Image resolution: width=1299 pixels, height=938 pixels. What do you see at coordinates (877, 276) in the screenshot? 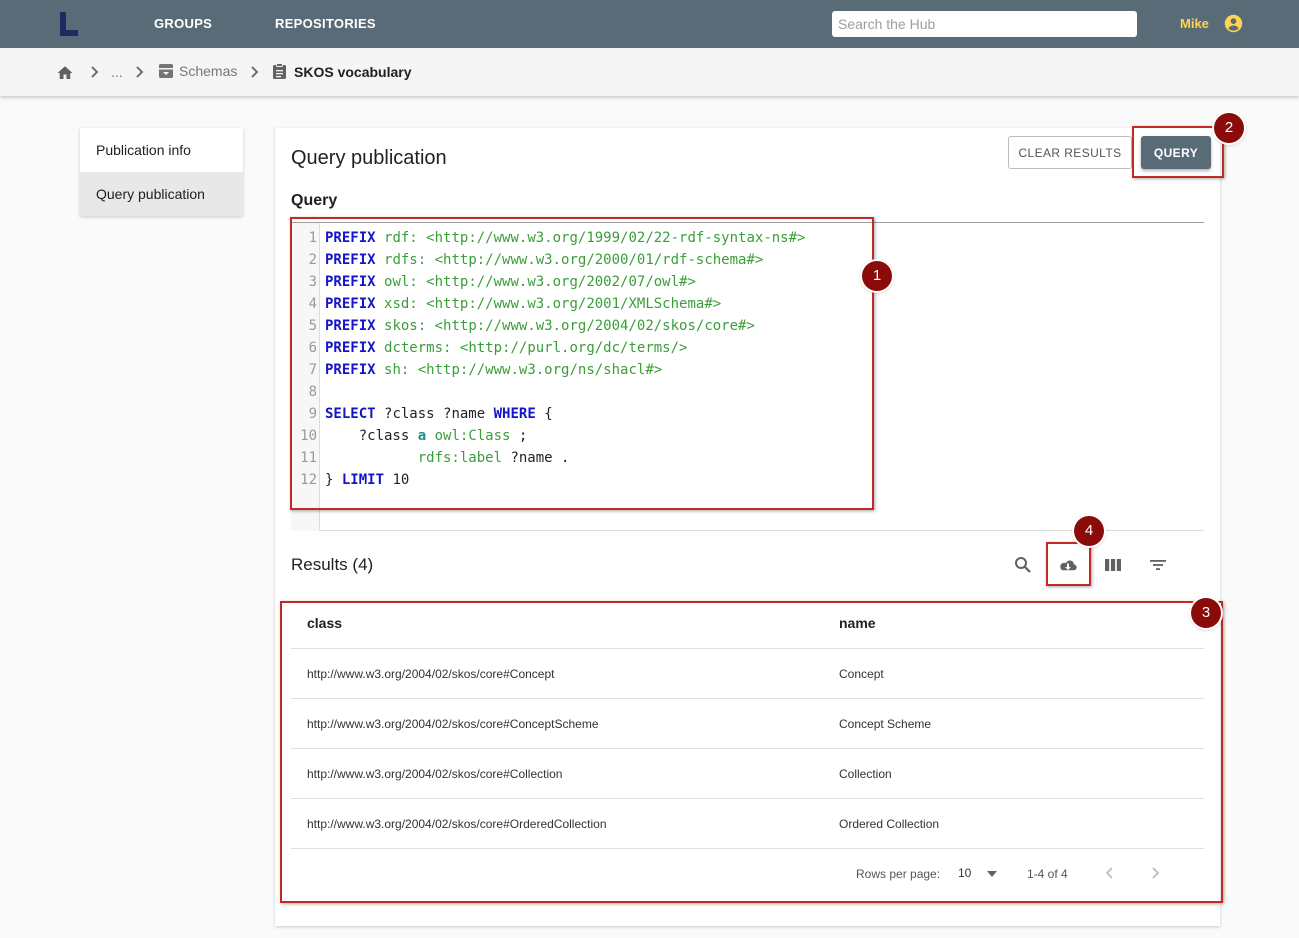
I see `annotation-badge-1: 1` at bounding box center [877, 276].